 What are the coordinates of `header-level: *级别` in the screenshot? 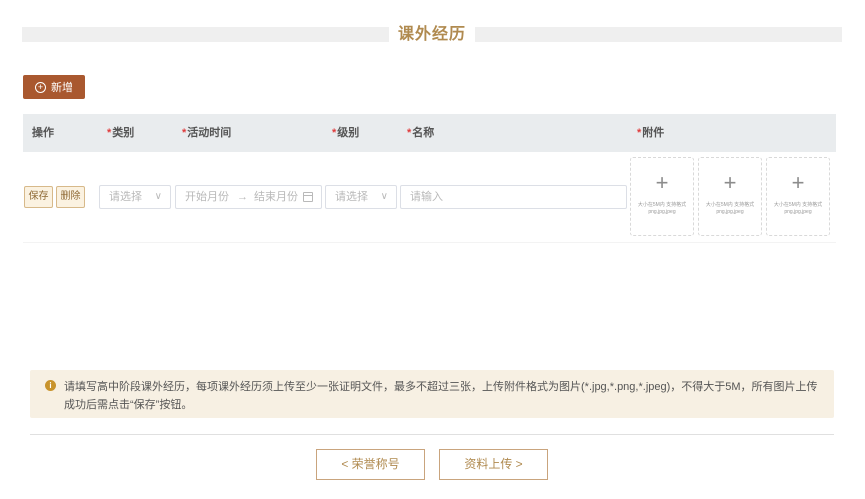 It's located at (346, 133).